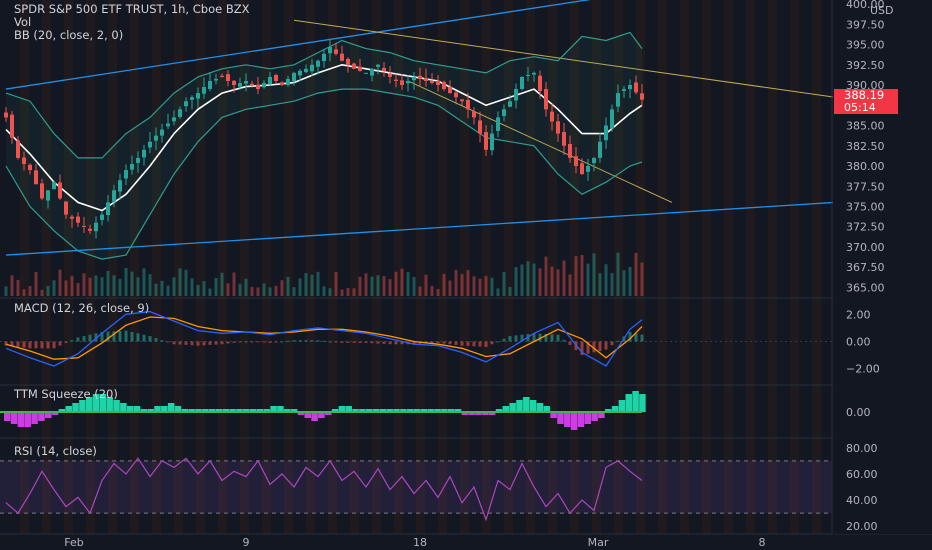 Image resolution: width=932 pixels, height=550 pixels. I want to click on ttm-tick-label: 0.00, so click(858, 412).